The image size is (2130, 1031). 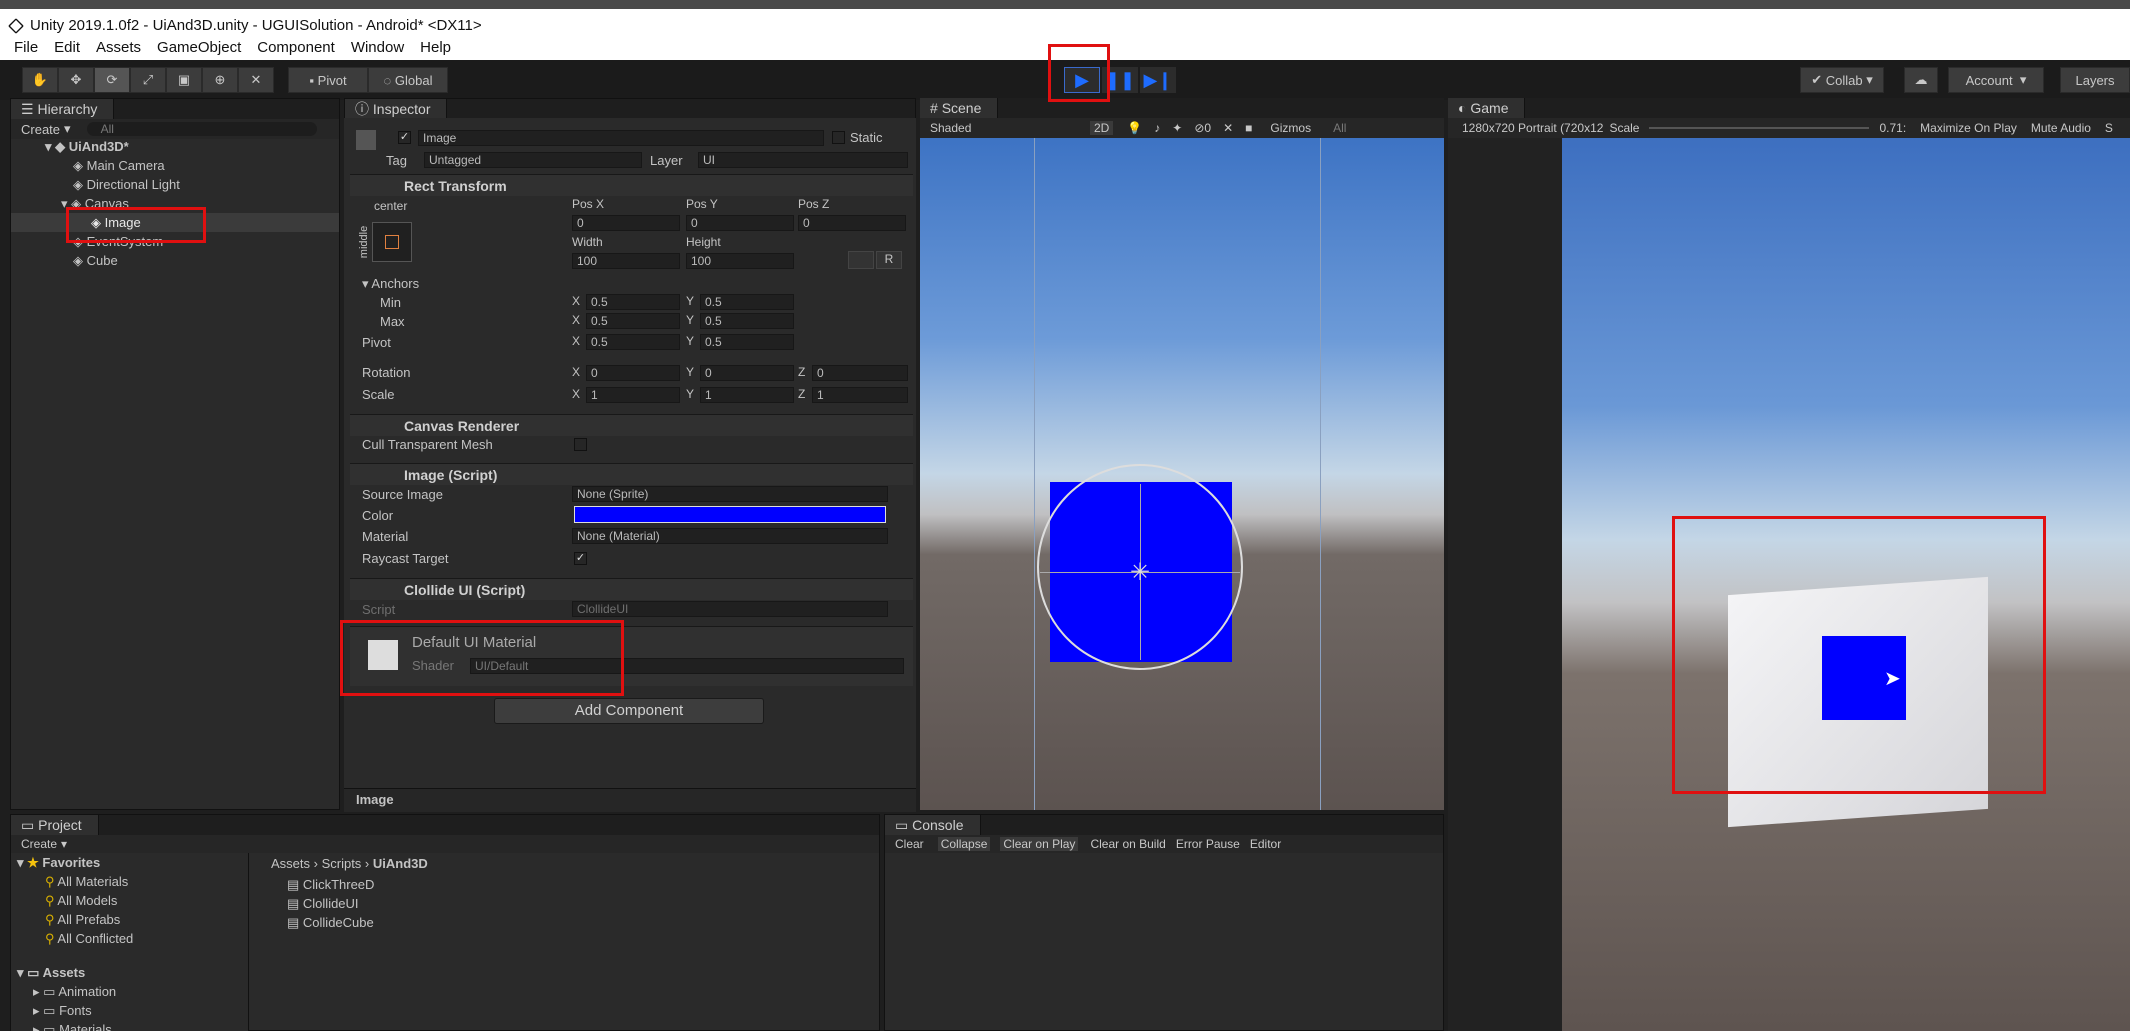 I want to click on menu-assets: Assets, so click(x=118, y=47).